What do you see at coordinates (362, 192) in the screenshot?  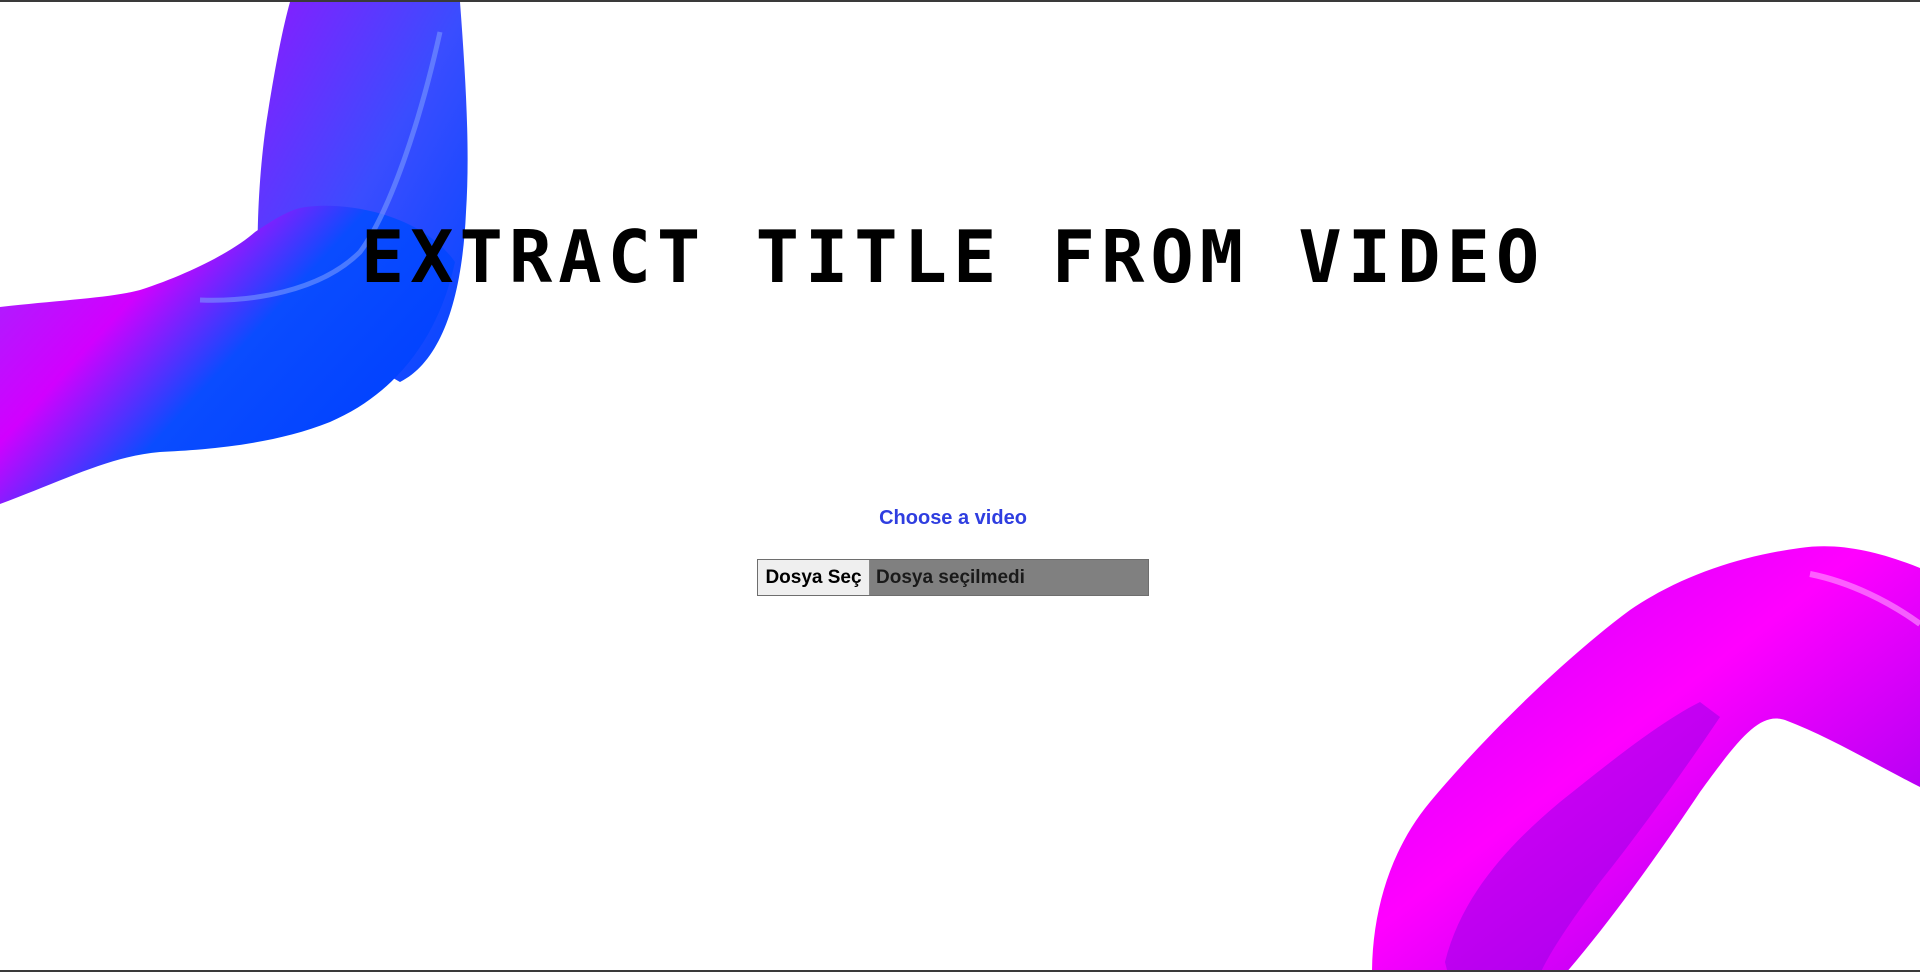 I see `ribbon-top-left-arm` at bounding box center [362, 192].